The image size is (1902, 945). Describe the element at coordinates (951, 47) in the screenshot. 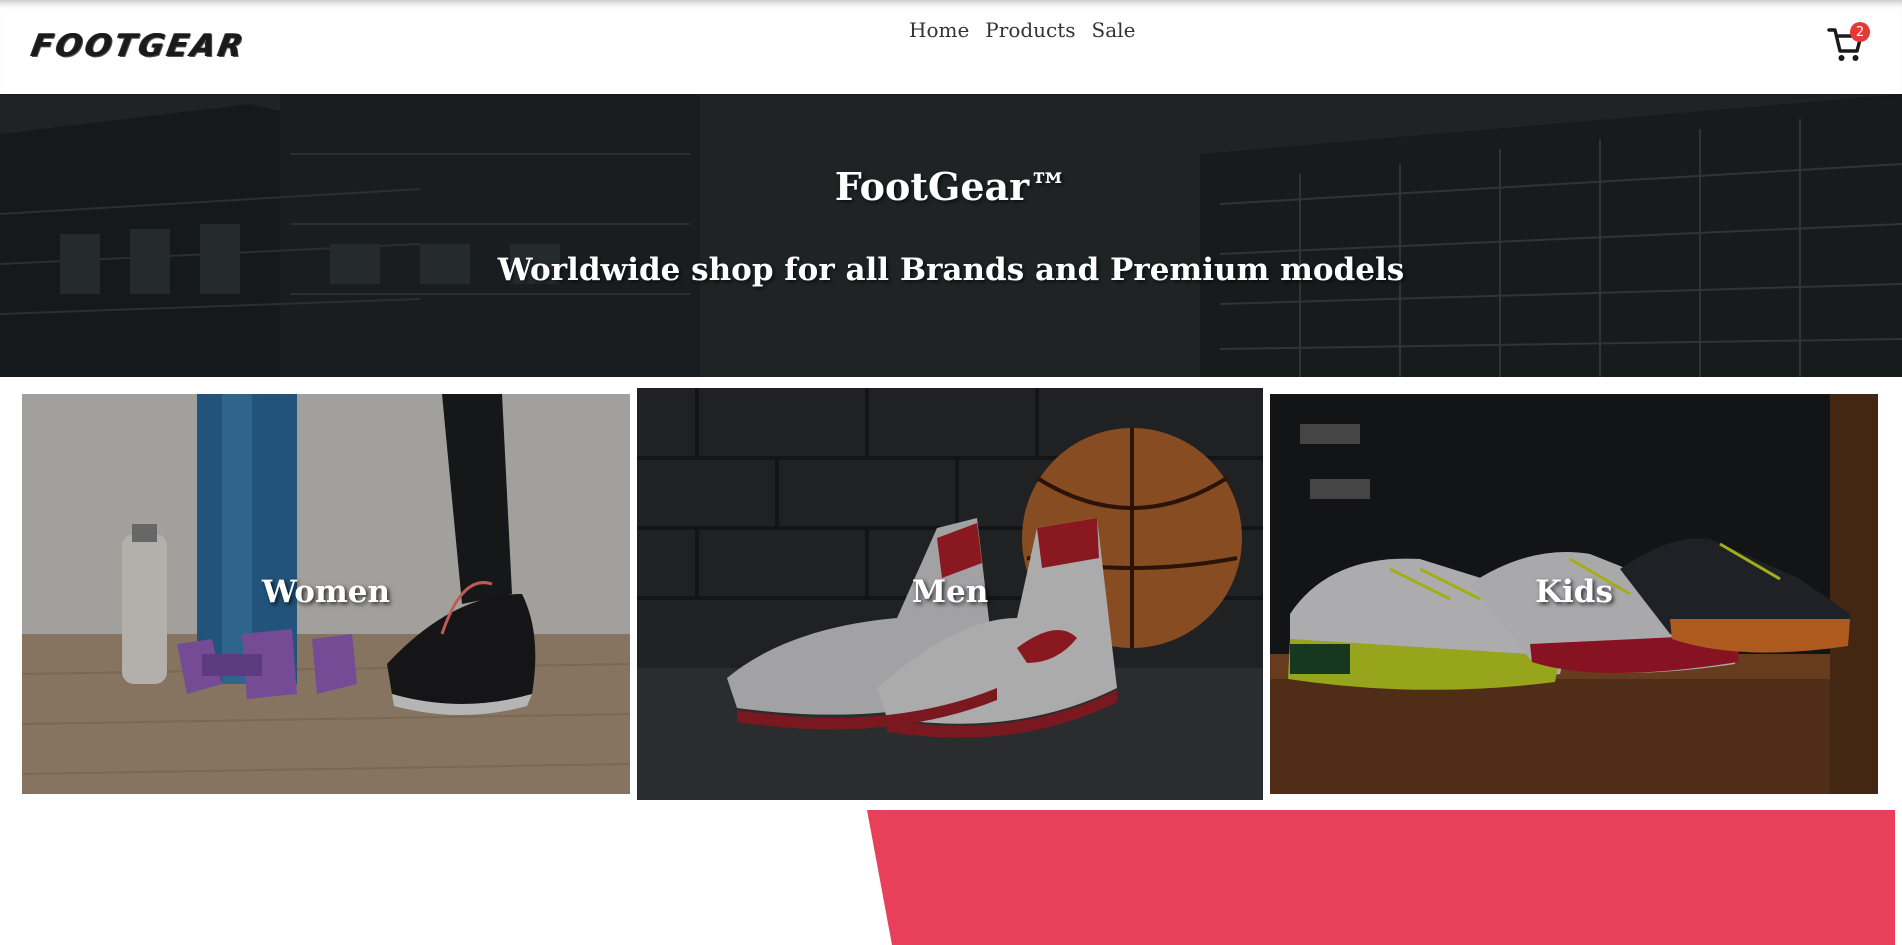

I see `site-header: FOOTGEAR Home Products Sale 2` at that location.